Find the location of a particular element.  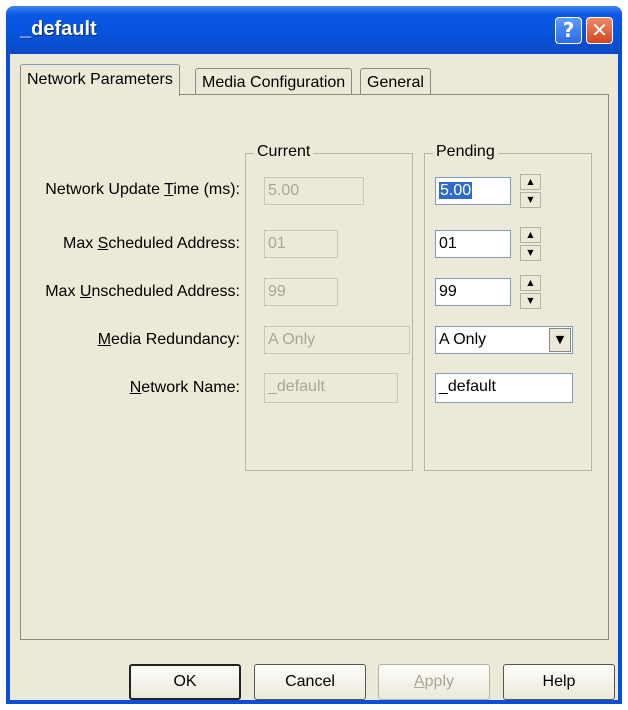

pending-max-scheduled-address-input: 01 is located at coordinates (473, 244).